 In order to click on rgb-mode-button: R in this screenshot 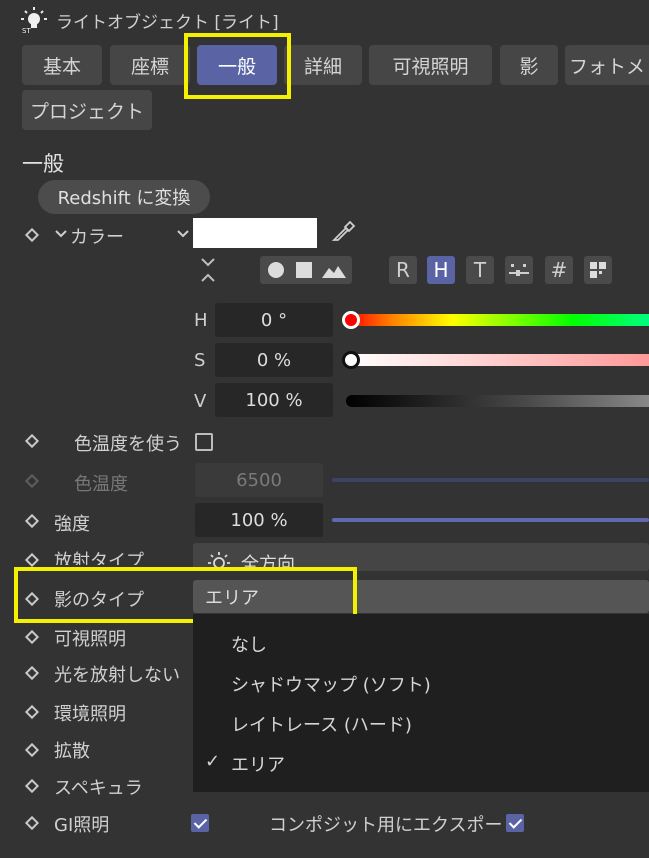, I will do `click(403, 270)`.